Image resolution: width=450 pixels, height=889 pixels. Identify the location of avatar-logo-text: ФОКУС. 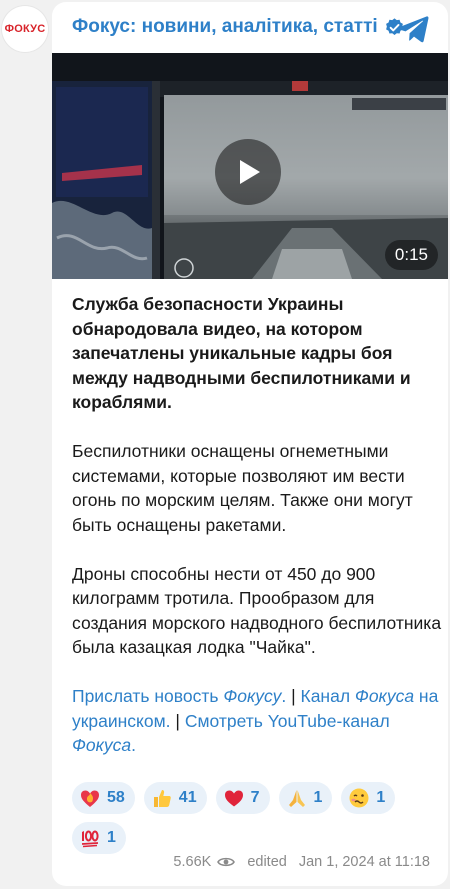
(25, 29).